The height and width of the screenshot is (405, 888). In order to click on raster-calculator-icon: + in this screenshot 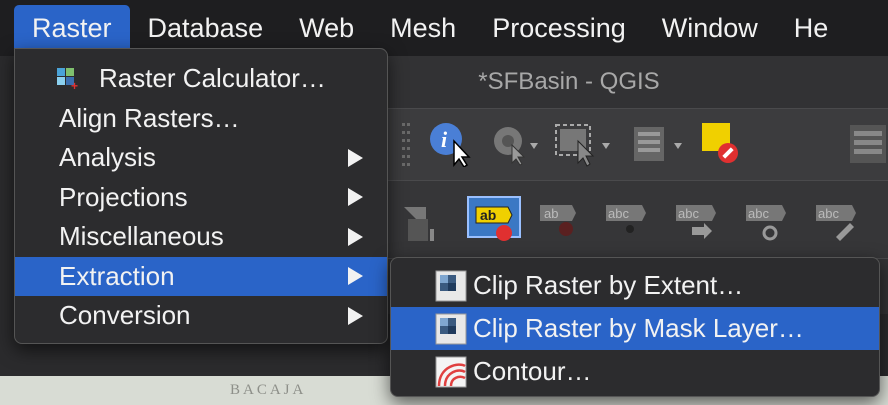, I will do `click(67, 80)`.